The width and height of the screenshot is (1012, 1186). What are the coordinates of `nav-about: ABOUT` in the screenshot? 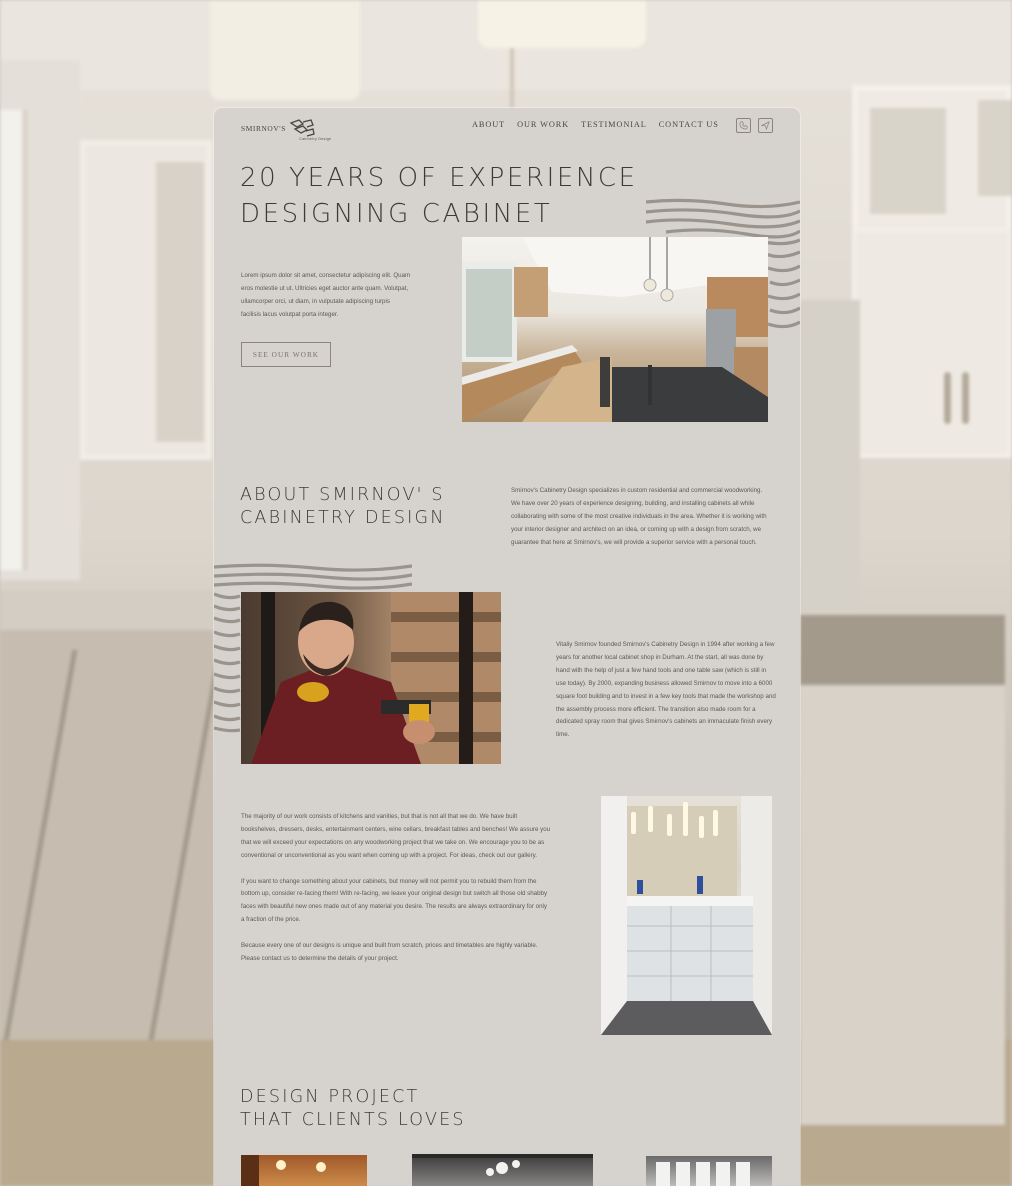 It's located at (488, 124).